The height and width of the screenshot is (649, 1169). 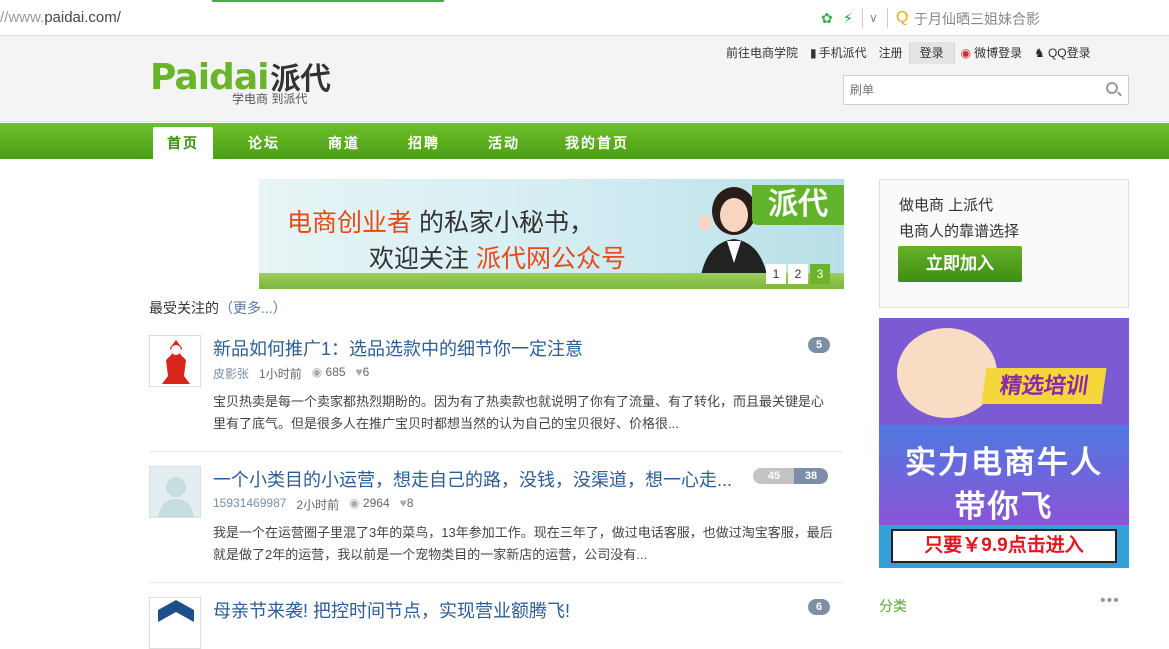 I want to click on training-ad: 精选培训 实力电商牛人 带你飞 只要￥9.9点击进入, so click(x=1004, y=443).